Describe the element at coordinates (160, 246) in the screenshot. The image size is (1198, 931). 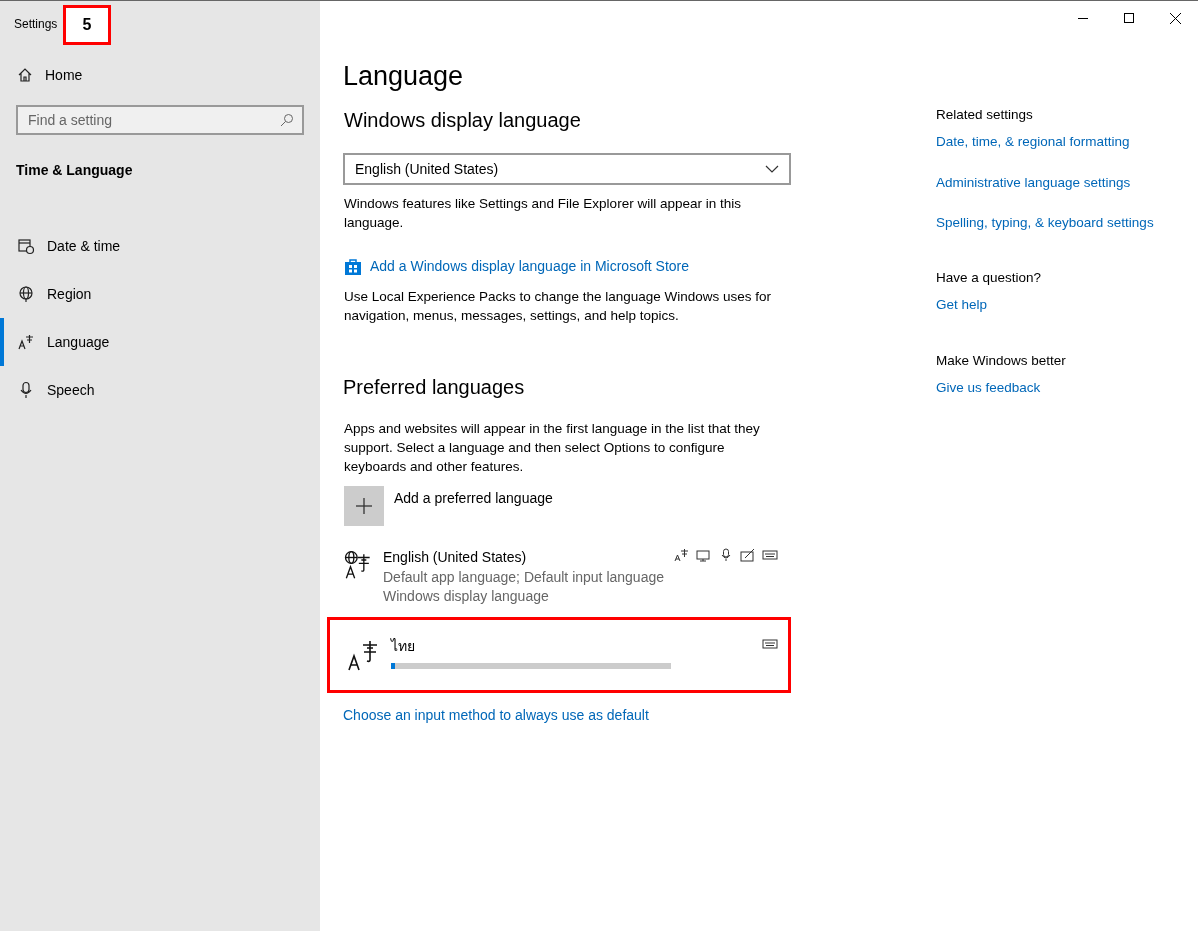
I see `nav-item: Date & time` at that location.